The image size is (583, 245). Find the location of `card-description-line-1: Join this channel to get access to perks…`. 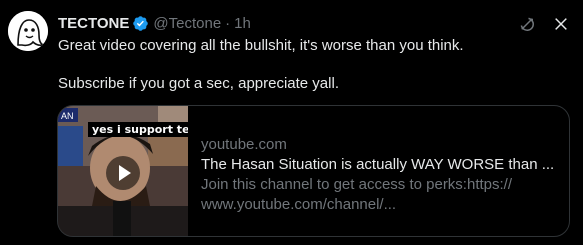

card-description-line-1: Join this channel to get access to perks… is located at coordinates (357, 184).